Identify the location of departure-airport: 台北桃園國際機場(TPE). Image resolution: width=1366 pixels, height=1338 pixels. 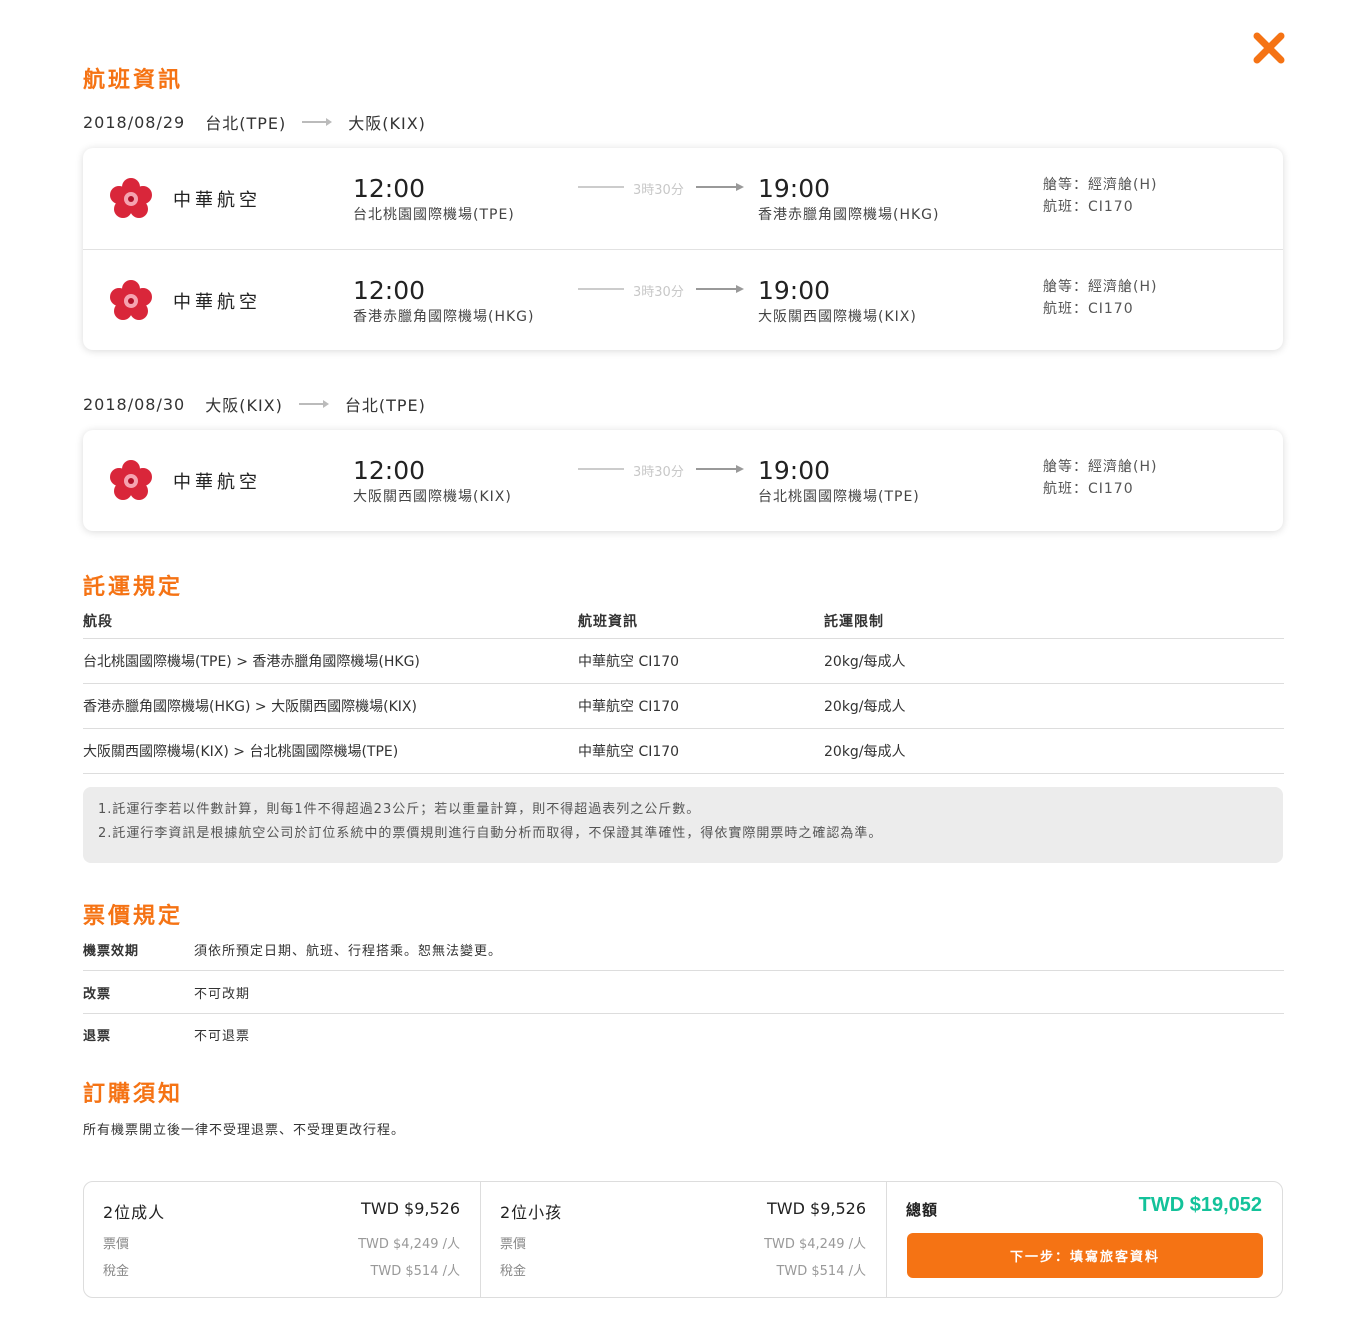
(434, 215).